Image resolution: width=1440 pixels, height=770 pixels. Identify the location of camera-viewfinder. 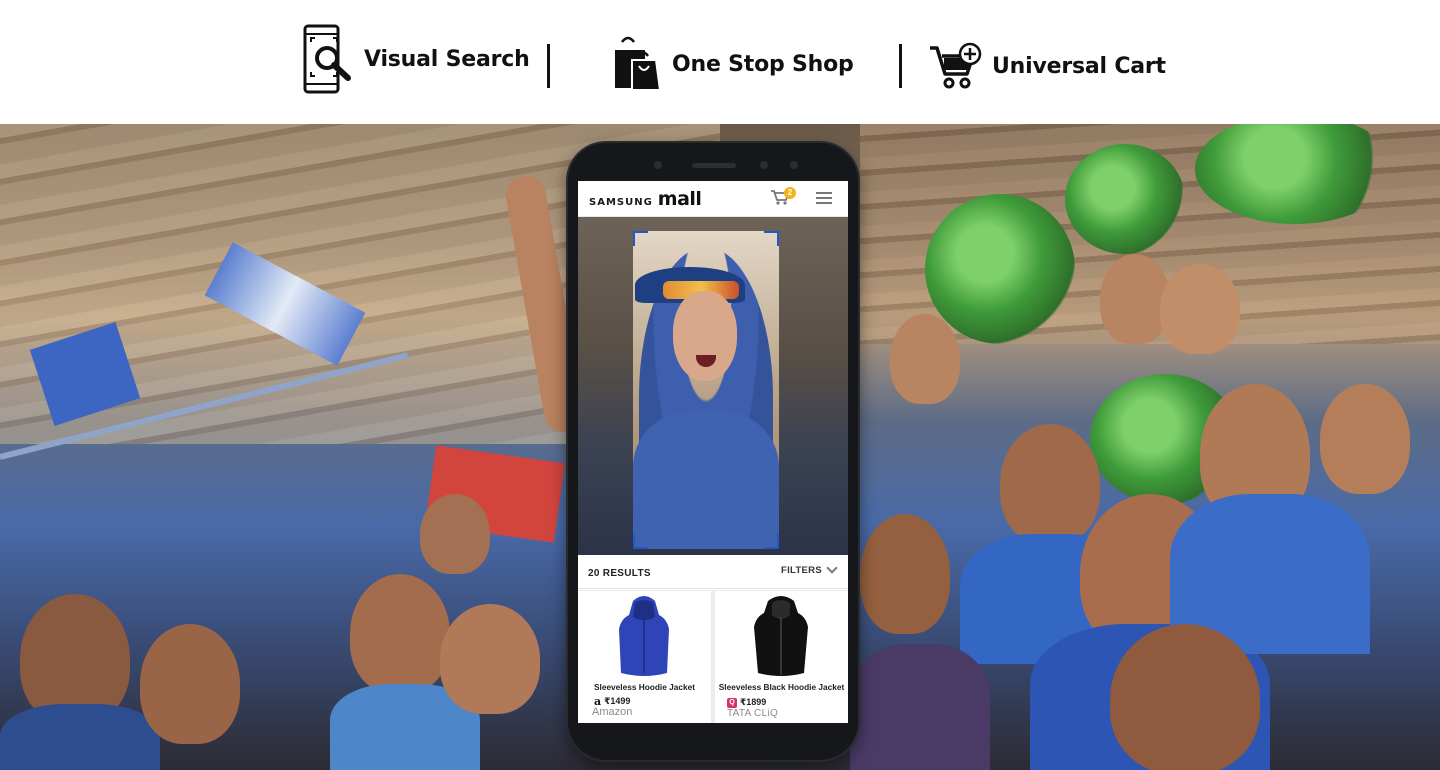
(713, 386).